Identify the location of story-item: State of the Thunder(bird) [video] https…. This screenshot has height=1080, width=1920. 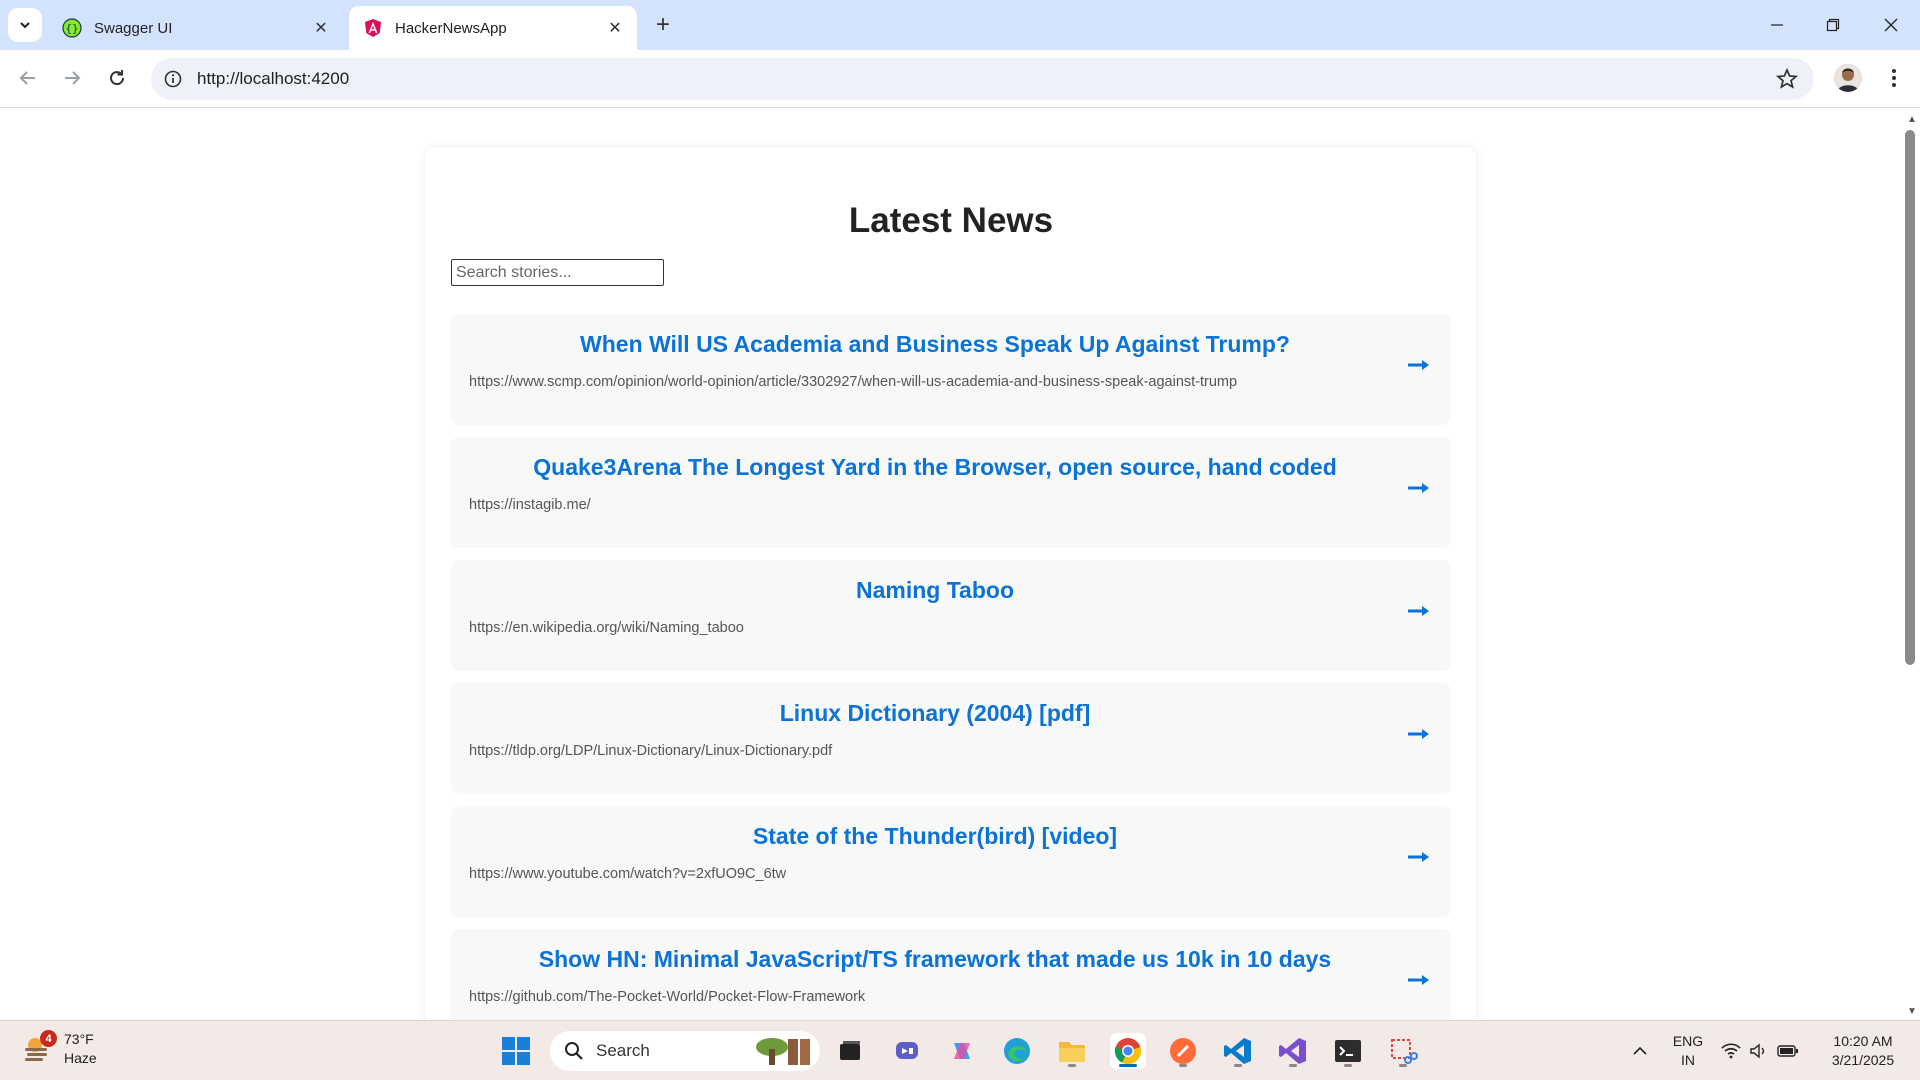
(951, 861).